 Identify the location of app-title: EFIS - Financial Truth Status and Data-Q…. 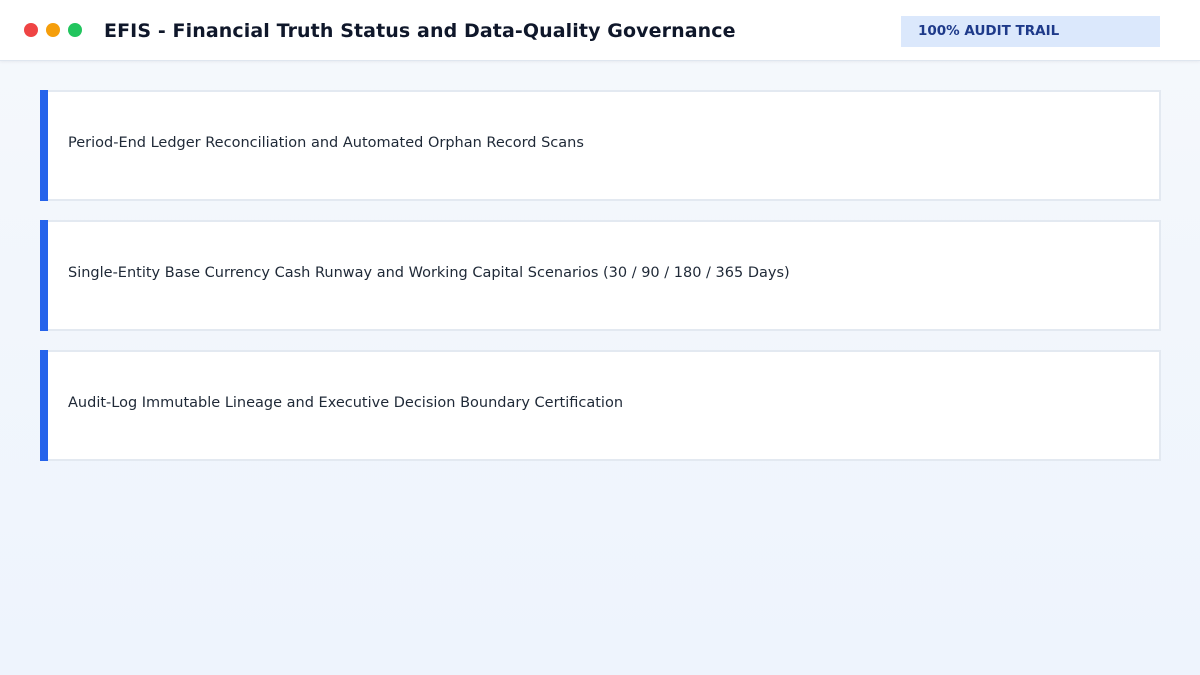
(420, 31).